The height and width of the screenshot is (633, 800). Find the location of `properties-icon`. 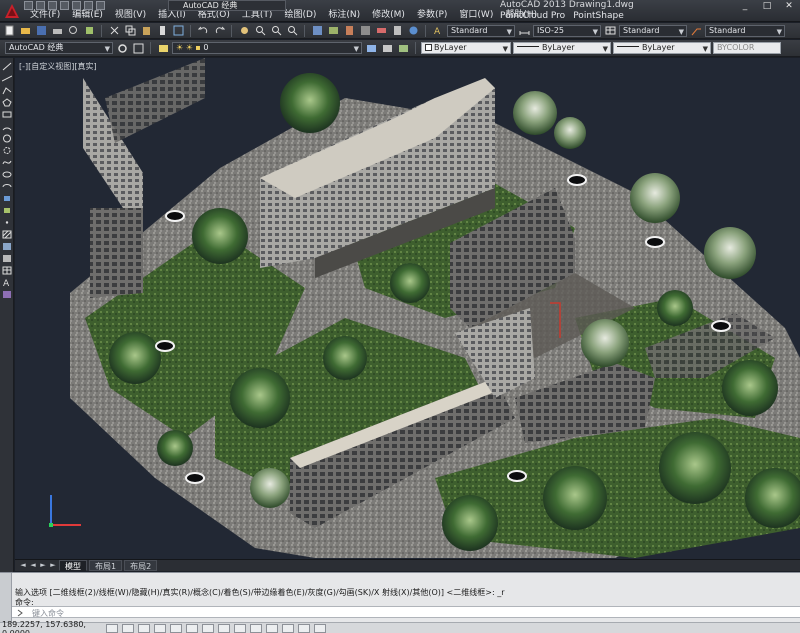

properties-icon is located at coordinates (317, 30).